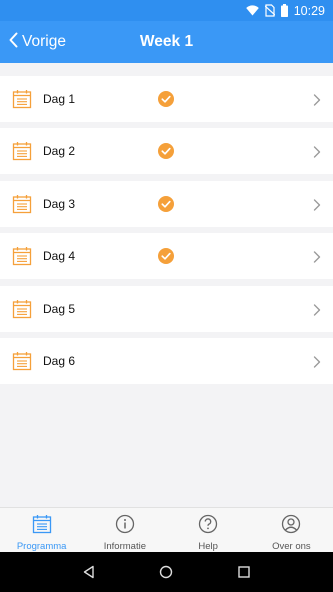 This screenshot has height=592, width=333. I want to click on android-nav-bar, so click(166, 572).